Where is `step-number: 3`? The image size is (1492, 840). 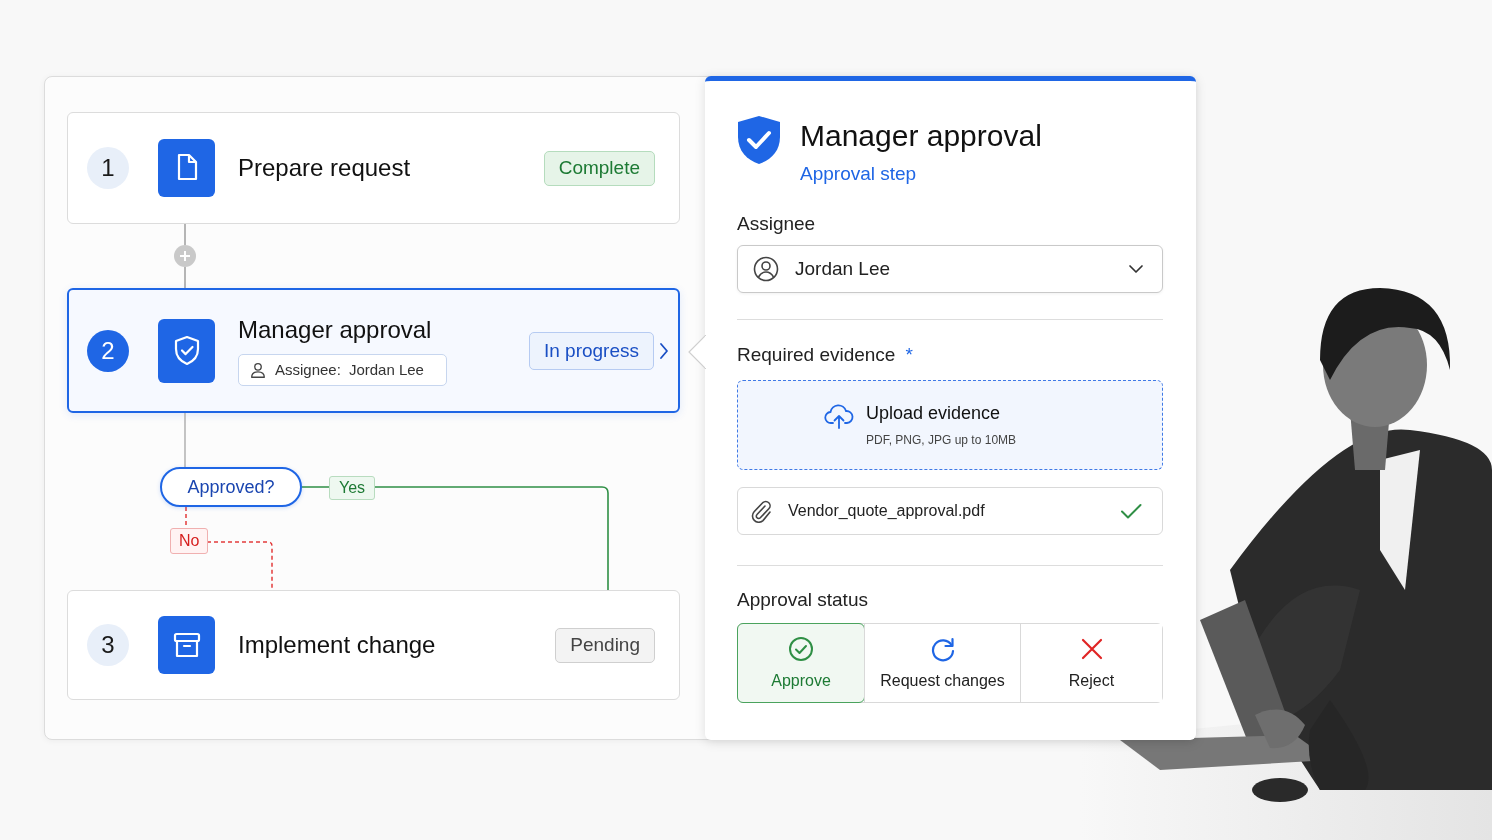
step-number: 3 is located at coordinates (108, 645).